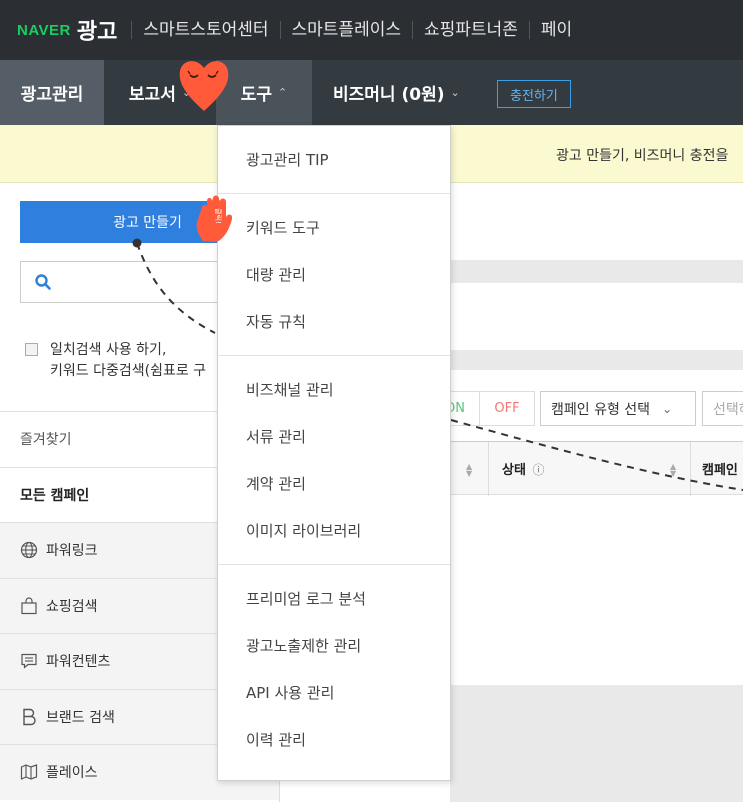 Image resolution: width=743 pixels, height=802 pixels. What do you see at coordinates (72, 773) in the screenshot?
I see `sidebar-item-label: 플레이스` at bounding box center [72, 773].